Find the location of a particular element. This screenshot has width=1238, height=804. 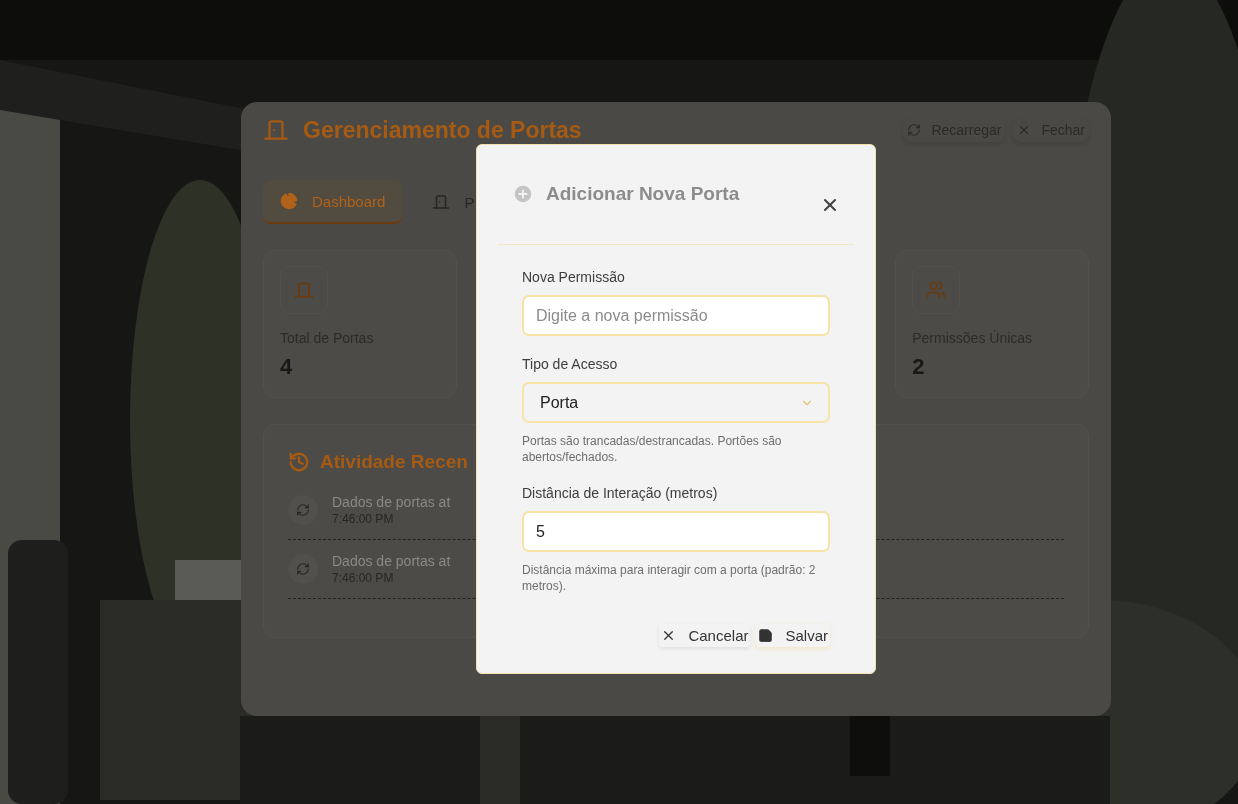

input-field: 5 is located at coordinates (676, 531).